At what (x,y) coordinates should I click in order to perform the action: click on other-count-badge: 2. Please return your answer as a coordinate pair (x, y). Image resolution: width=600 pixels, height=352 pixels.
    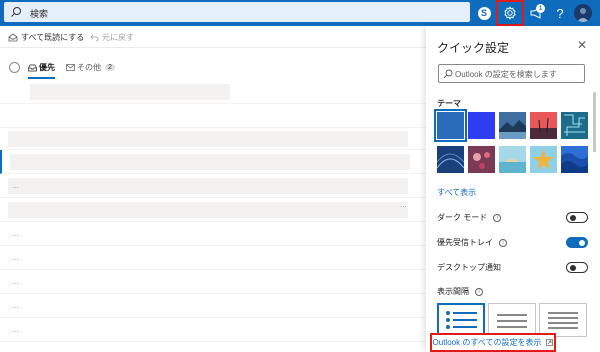
    Looking at the image, I should click on (110, 67).